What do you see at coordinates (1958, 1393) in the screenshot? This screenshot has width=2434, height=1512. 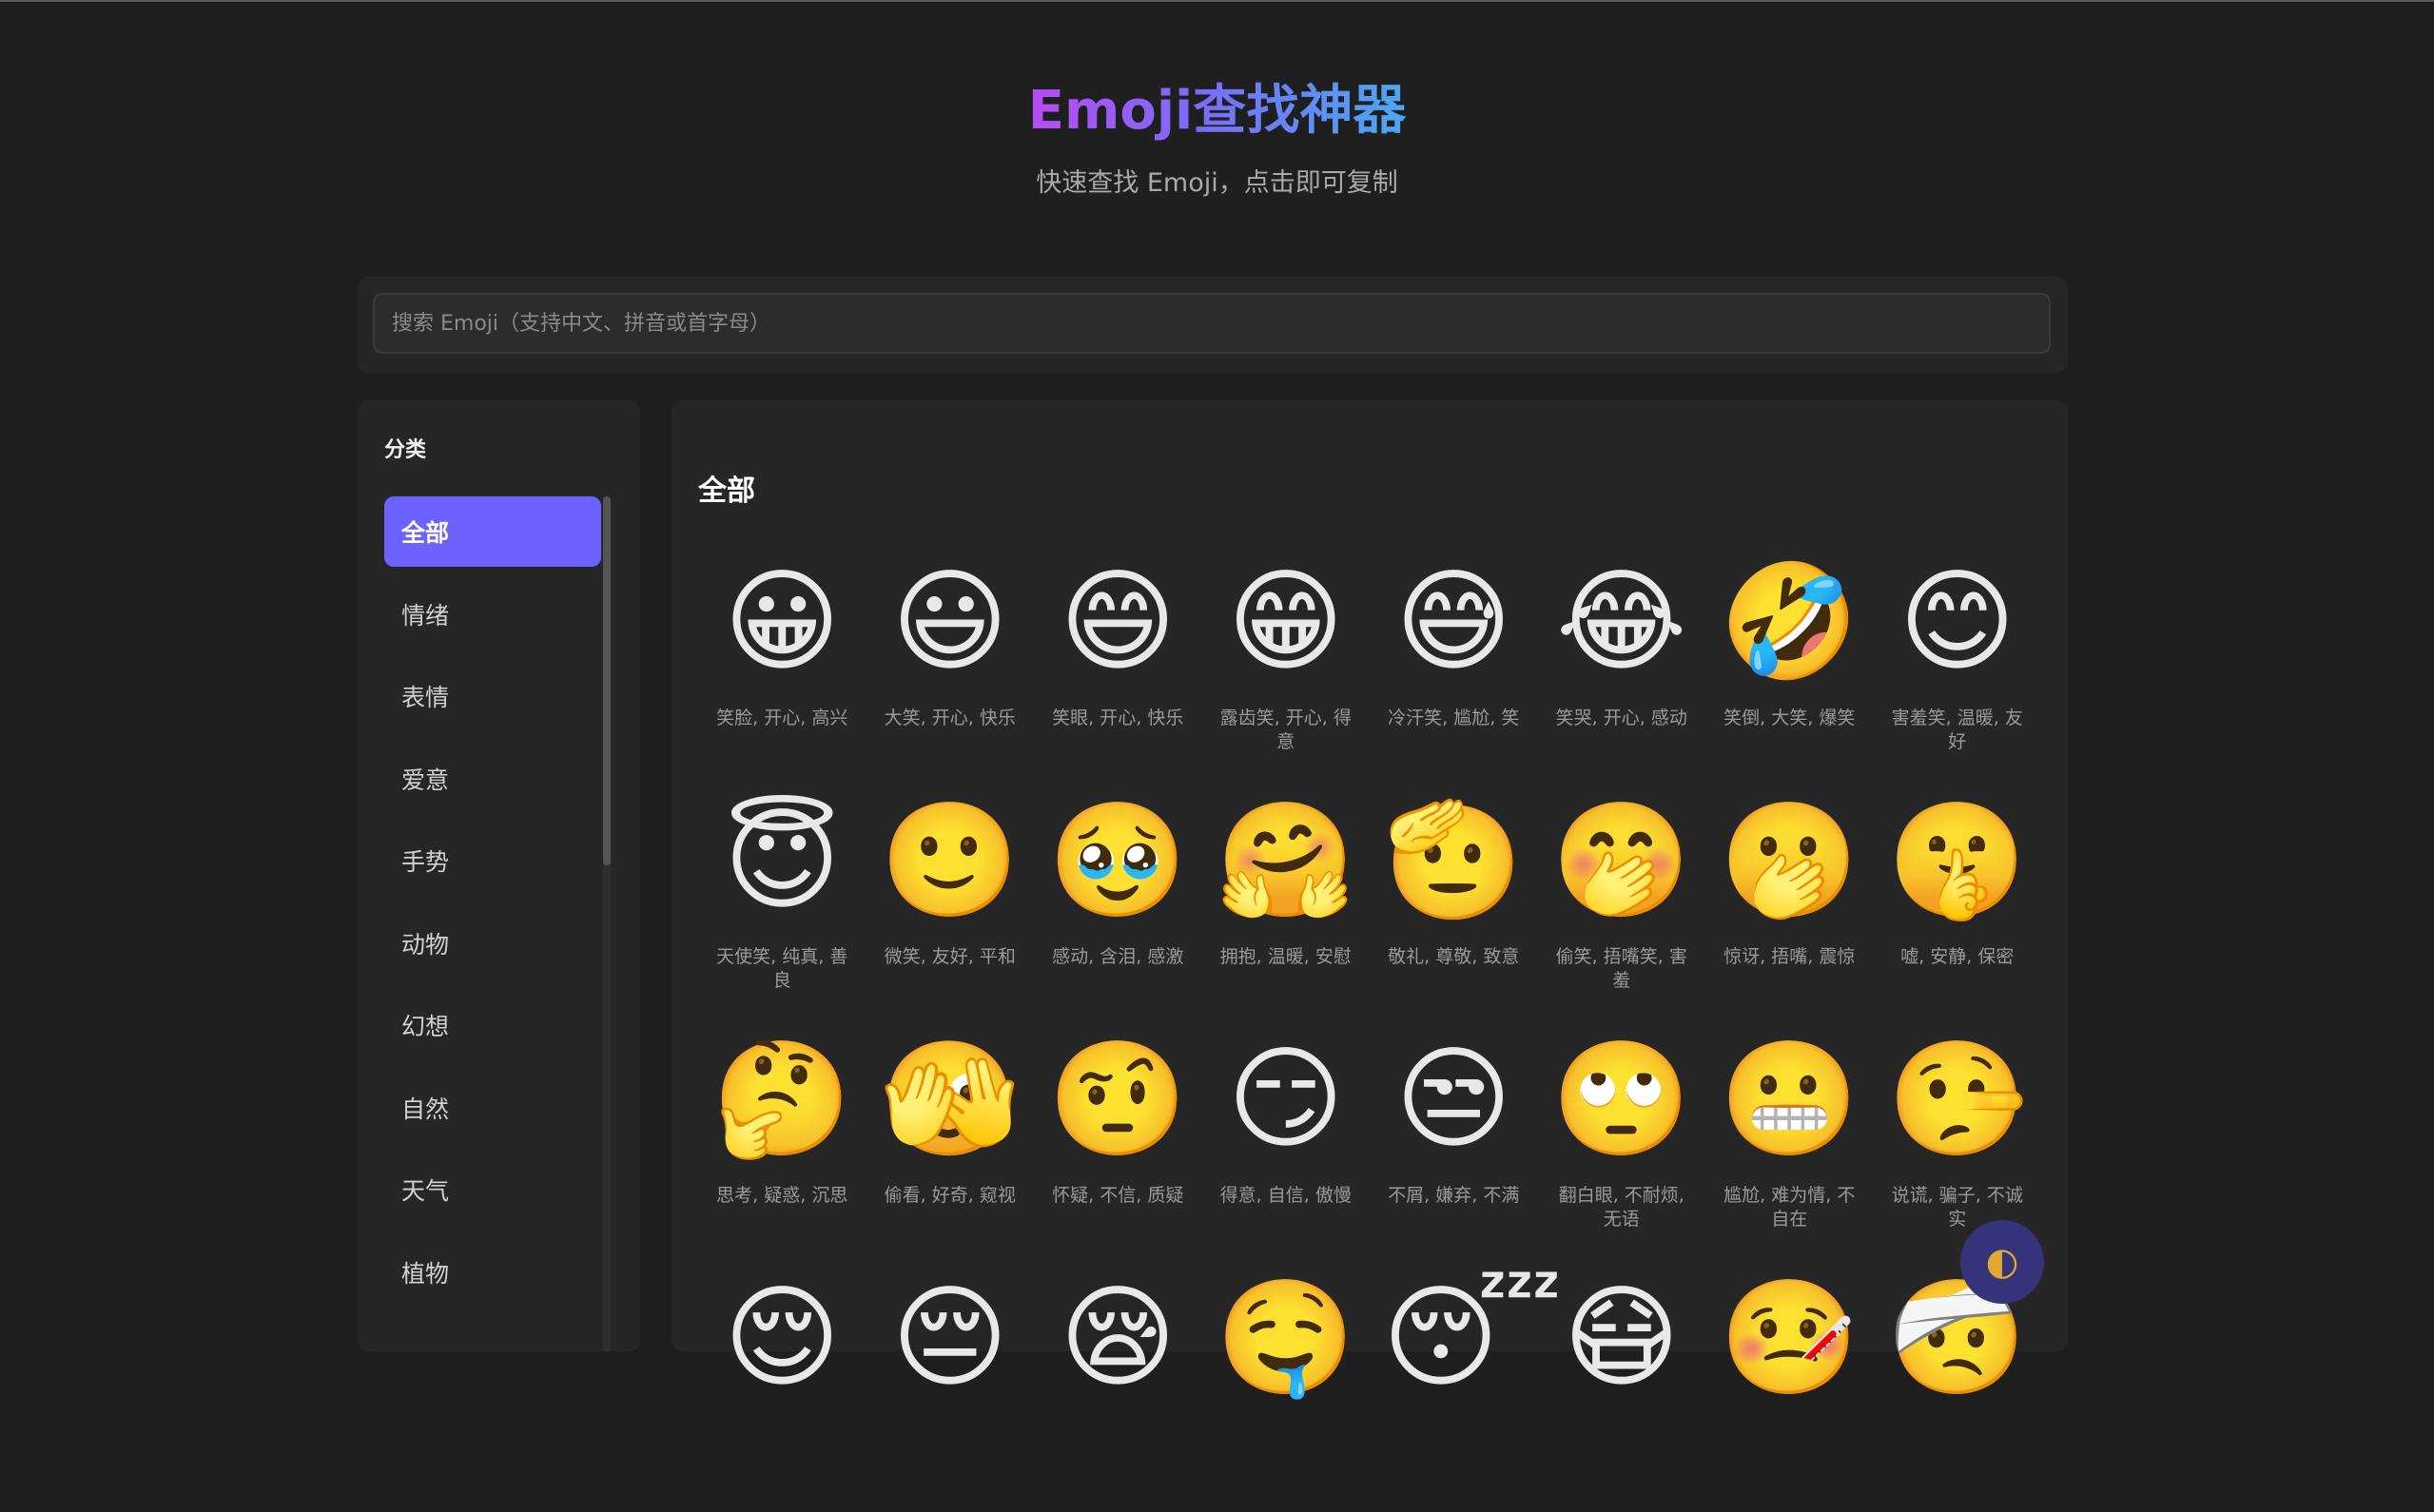 I see `emoji-card: 🤕` at bounding box center [1958, 1393].